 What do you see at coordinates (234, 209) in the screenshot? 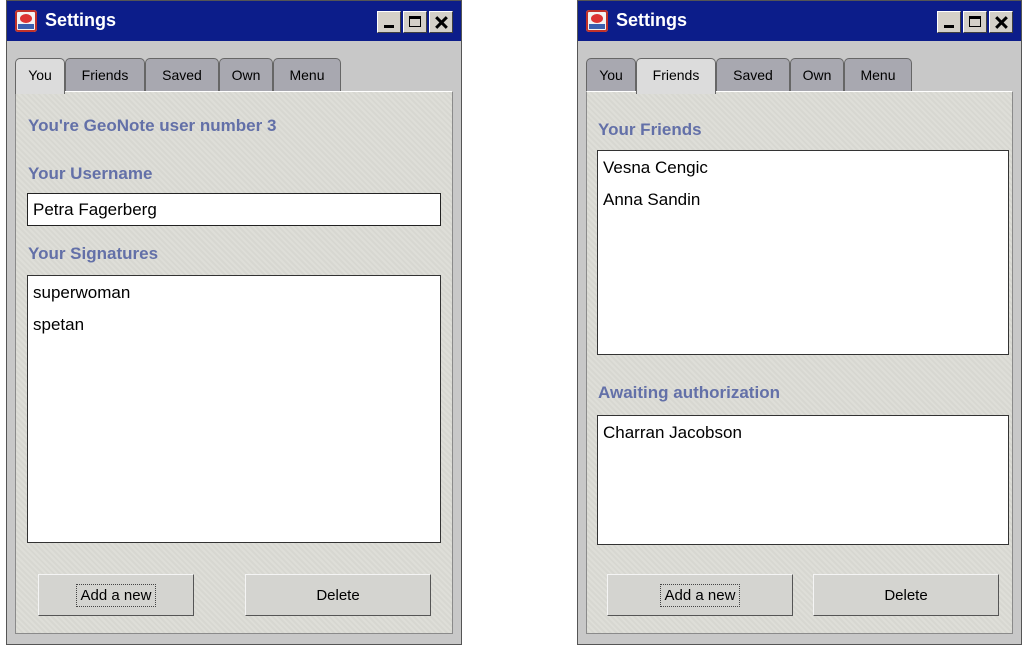
I see `username-field: Petra Fagerberg` at bounding box center [234, 209].